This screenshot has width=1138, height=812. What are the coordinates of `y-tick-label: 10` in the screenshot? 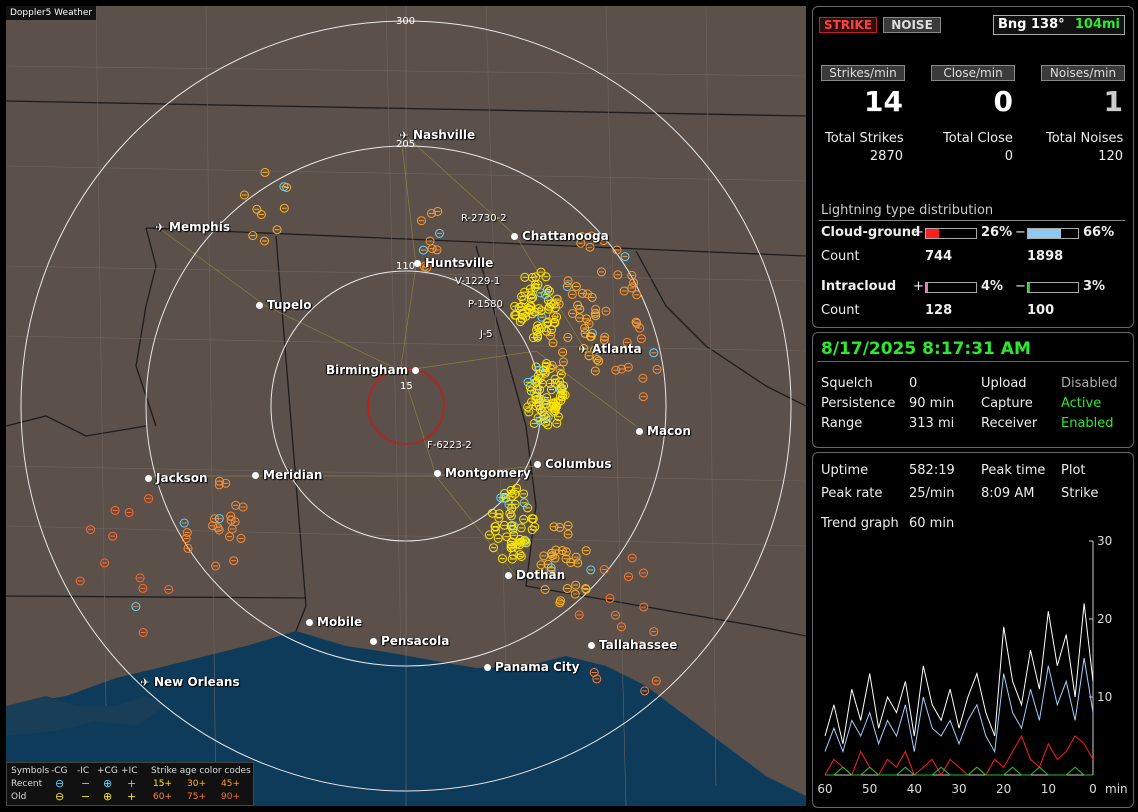 It's located at (1104, 697).